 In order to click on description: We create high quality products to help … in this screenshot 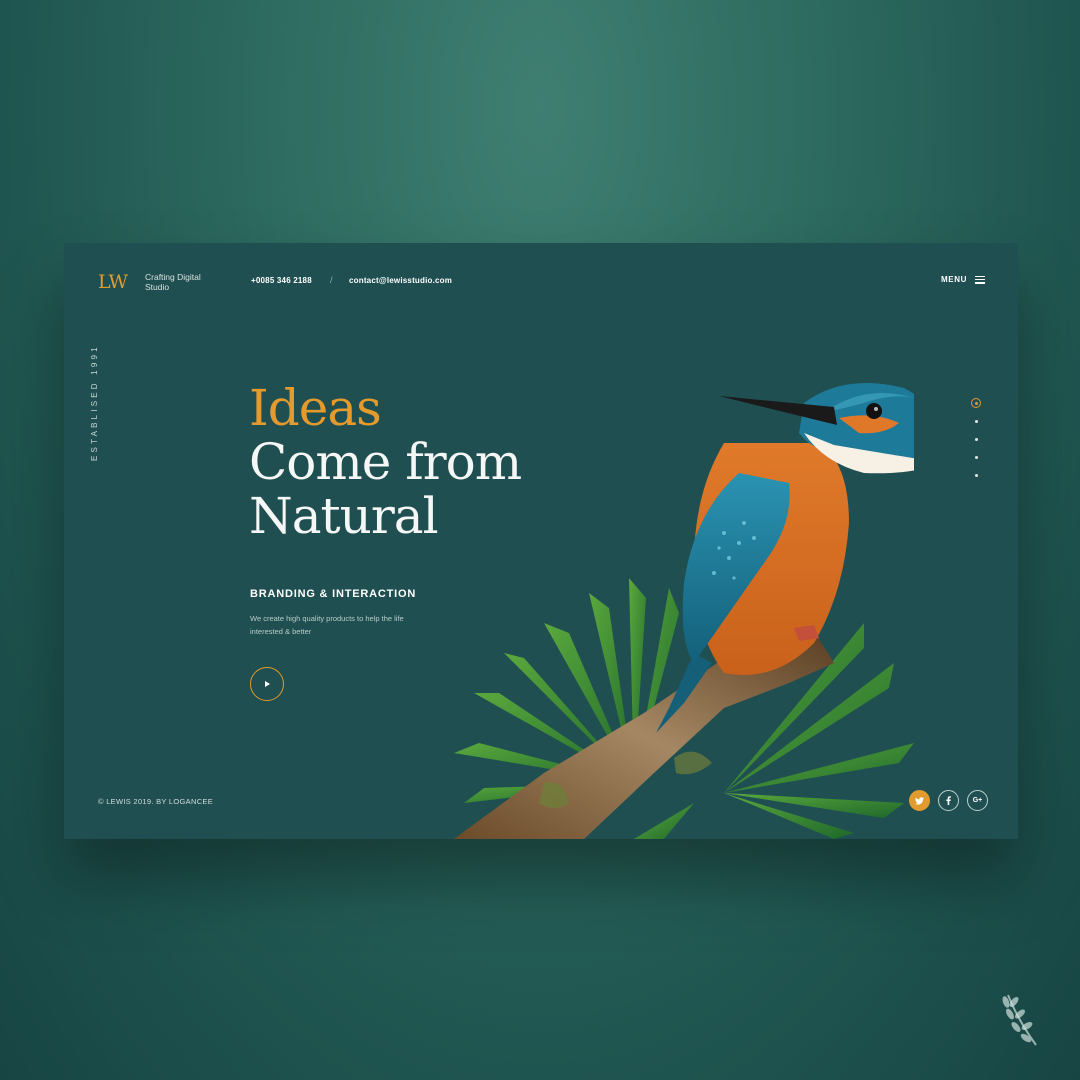, I will do `click(327, 625)`.